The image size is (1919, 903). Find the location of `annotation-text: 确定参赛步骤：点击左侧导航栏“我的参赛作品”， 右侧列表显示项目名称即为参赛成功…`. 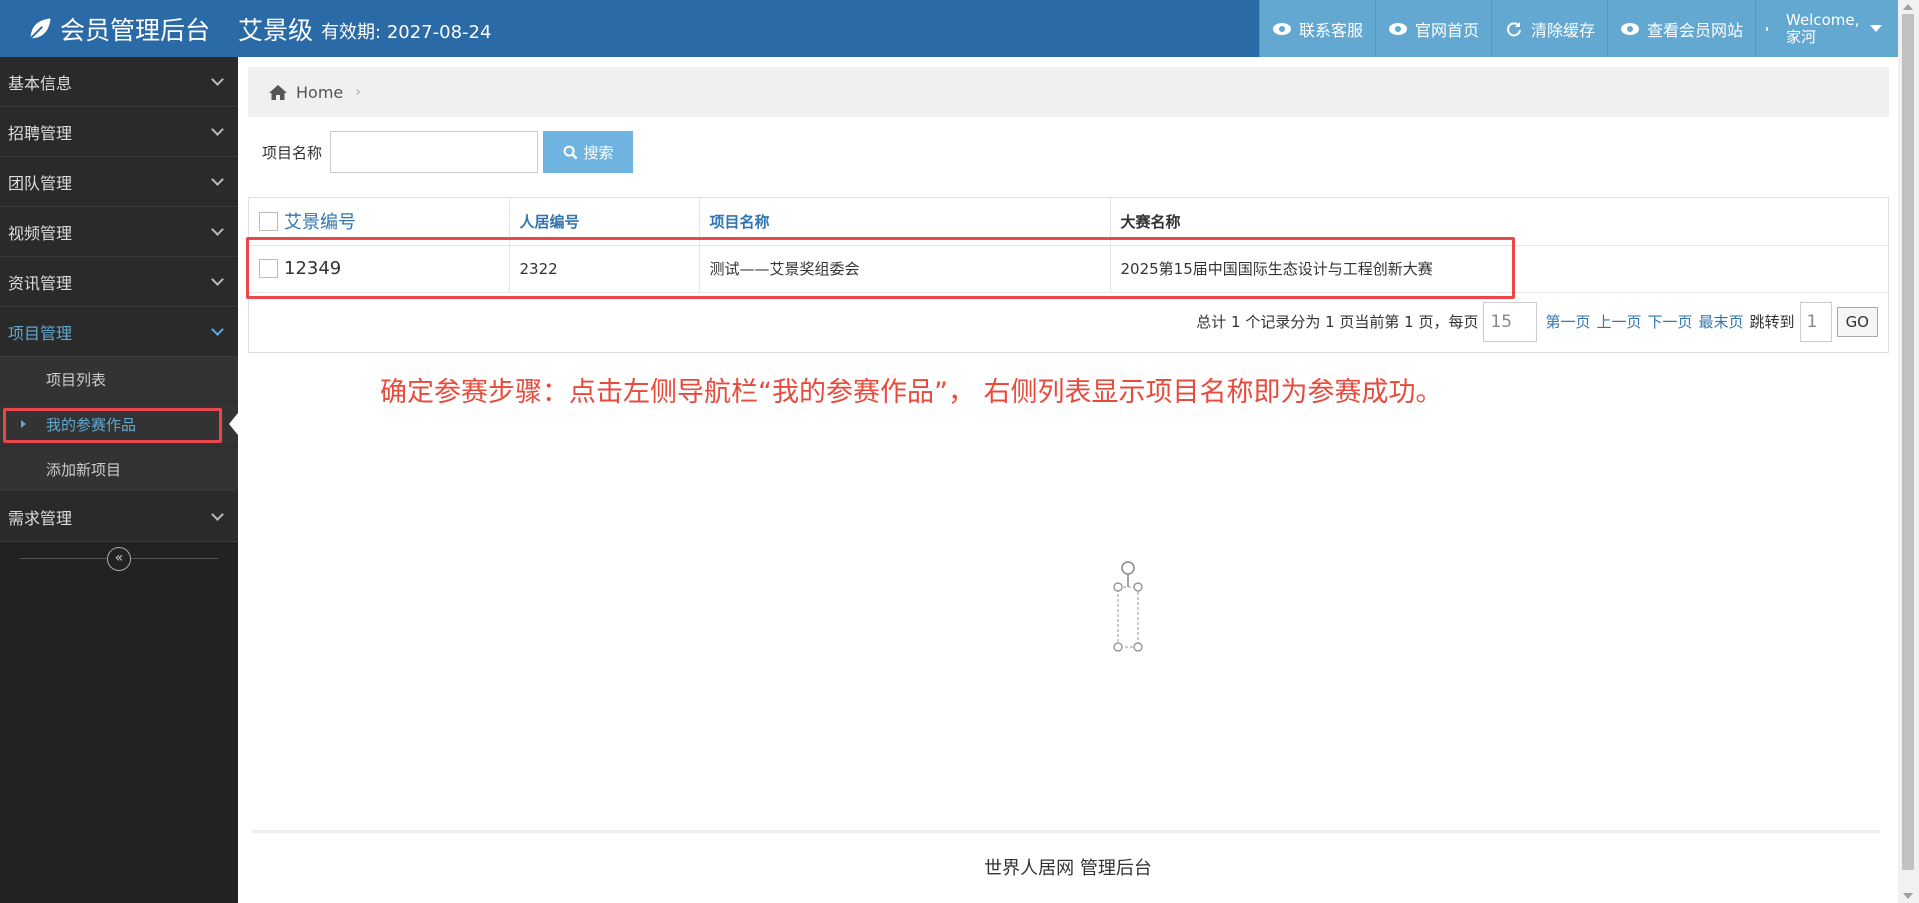

annotation-text: 确定参赛步骤：点击左侧导航栏“我的参赛作品”， 右侧列表显示项目名称即为参赛成功… is located at coordinates (911, 392).